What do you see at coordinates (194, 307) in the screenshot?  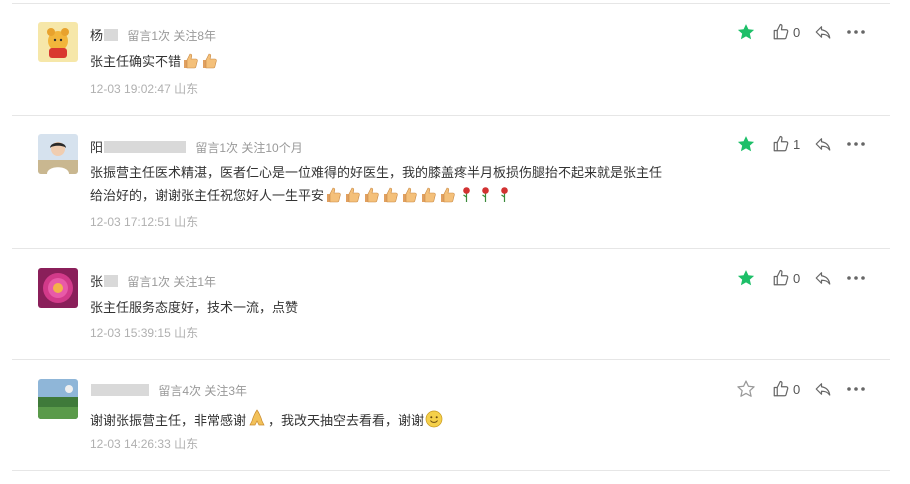 I see `comment-body: 张主任服务态度好，技术一流，点赞` at bounding box center [194, 307].